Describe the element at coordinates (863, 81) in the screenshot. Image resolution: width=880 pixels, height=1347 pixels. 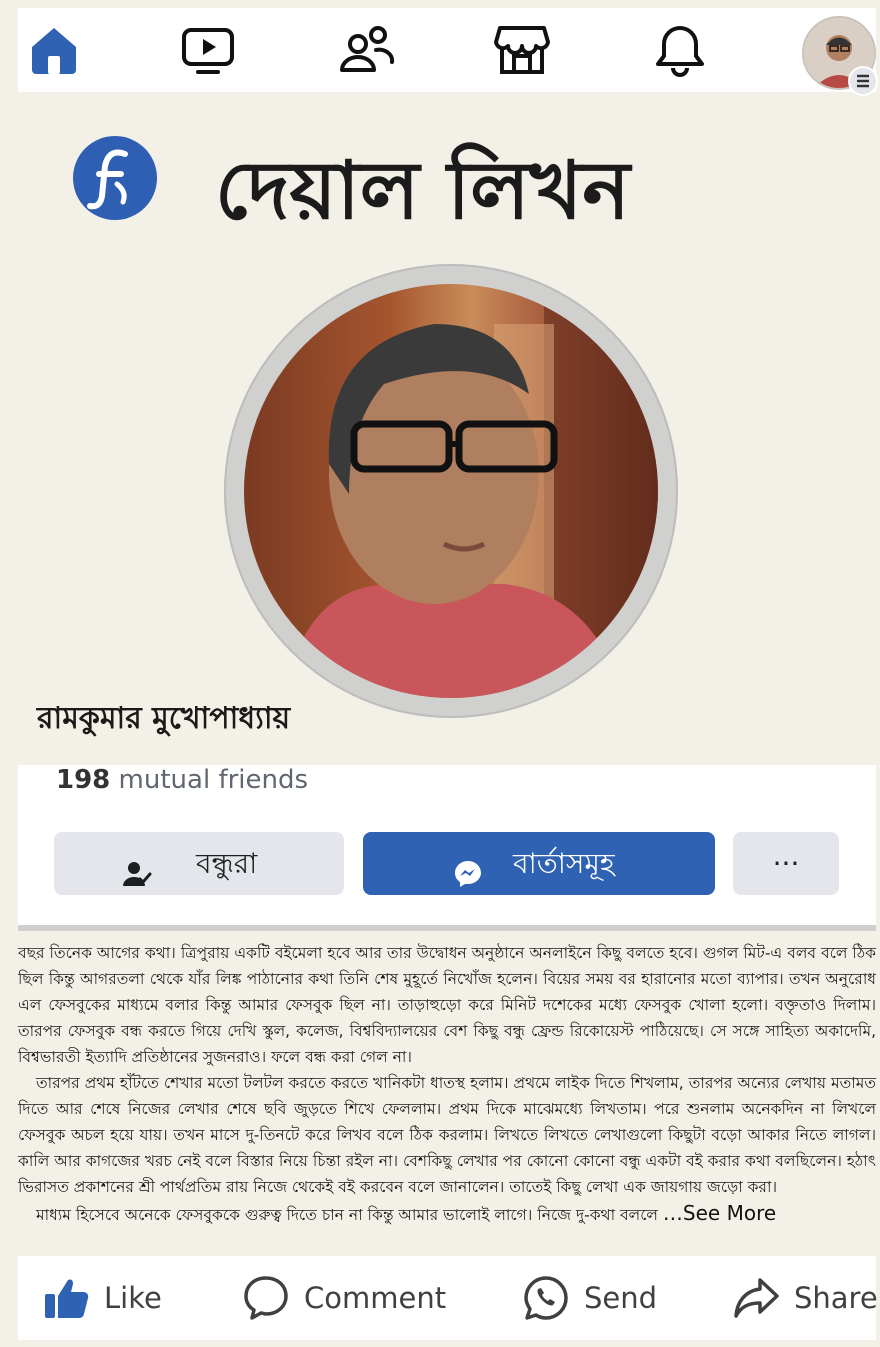
I see `menu-icon` at that location.